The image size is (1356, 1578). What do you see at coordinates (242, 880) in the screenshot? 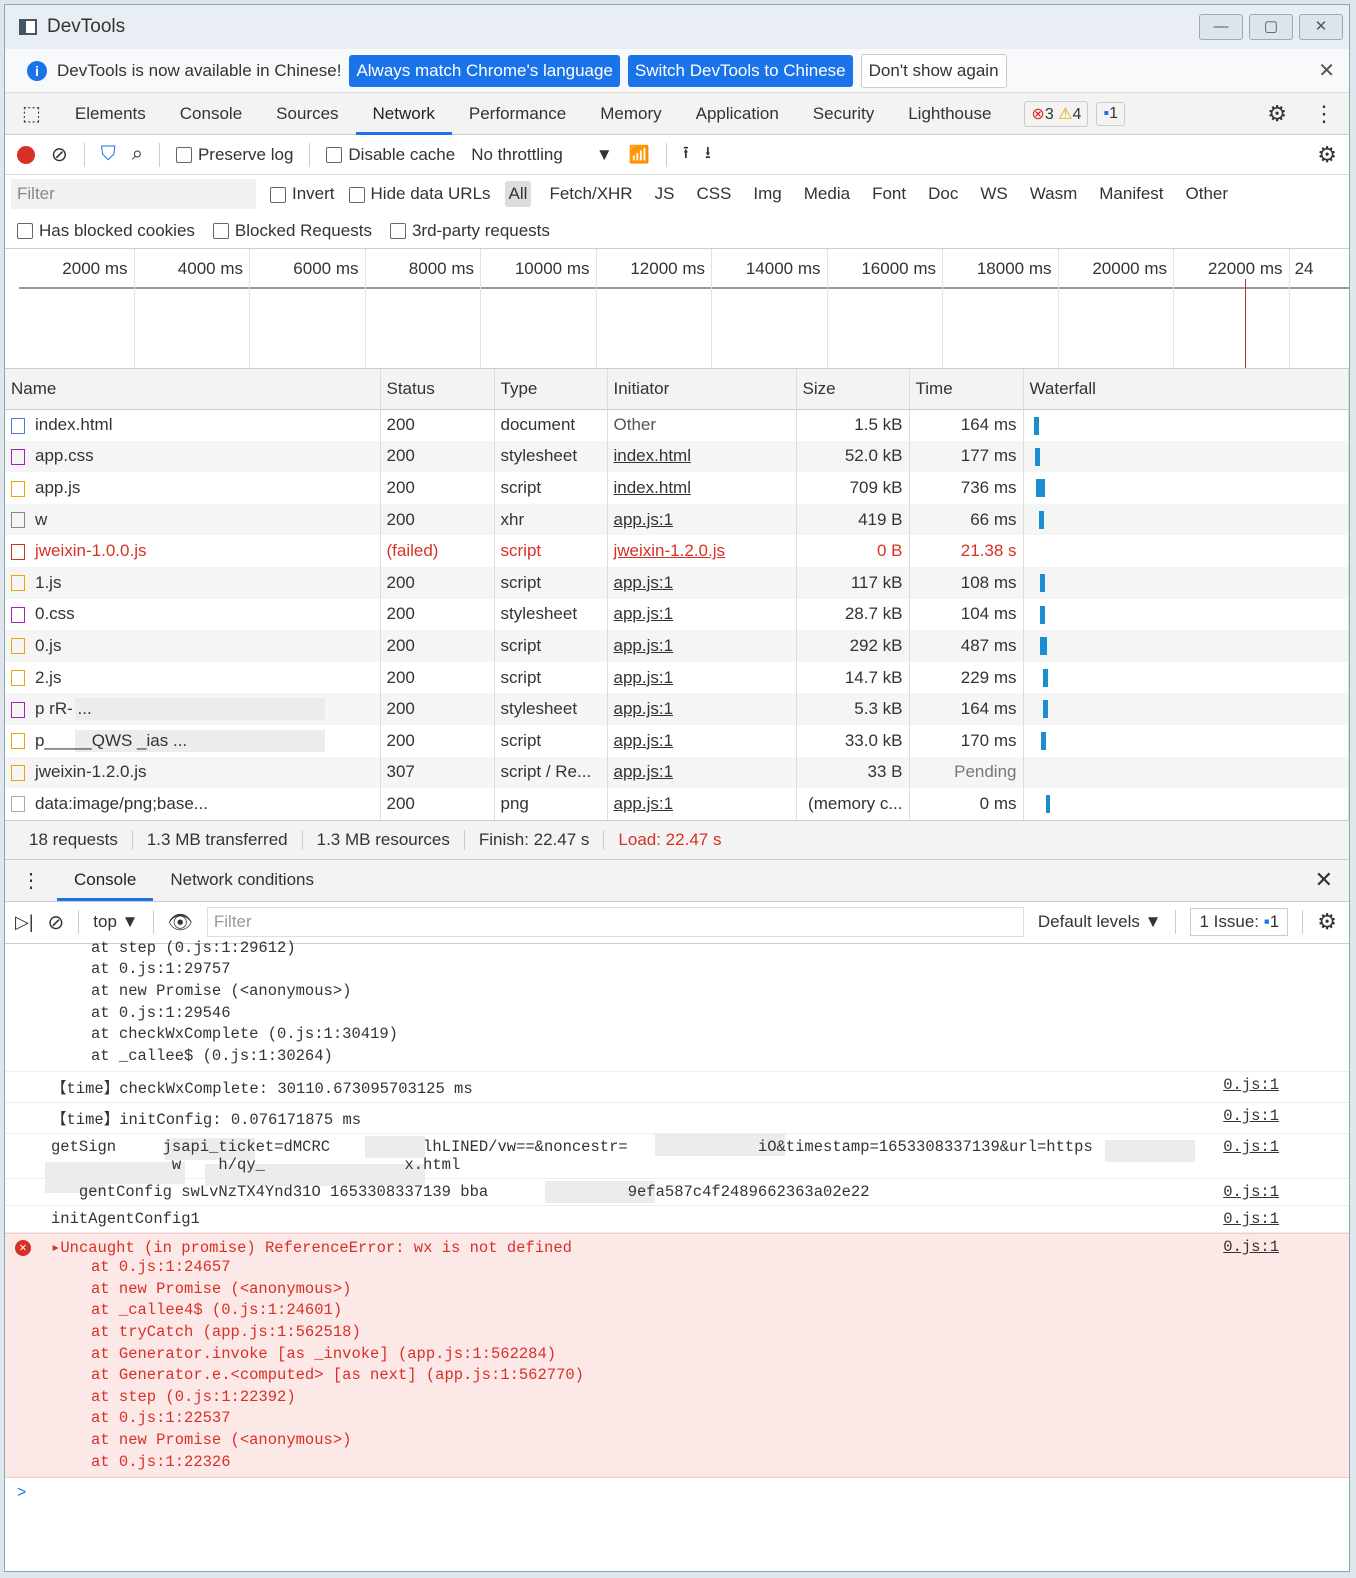
I see `drawer-tab-network-conditions: Network conditions` at bounding box center [242, 880].